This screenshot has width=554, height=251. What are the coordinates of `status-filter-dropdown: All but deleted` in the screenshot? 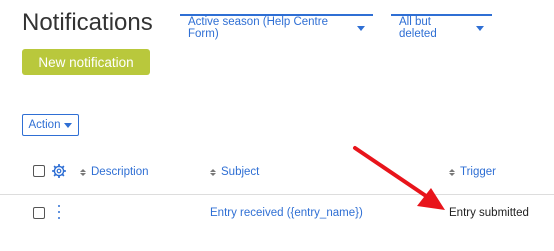 It's located at (441, 27).